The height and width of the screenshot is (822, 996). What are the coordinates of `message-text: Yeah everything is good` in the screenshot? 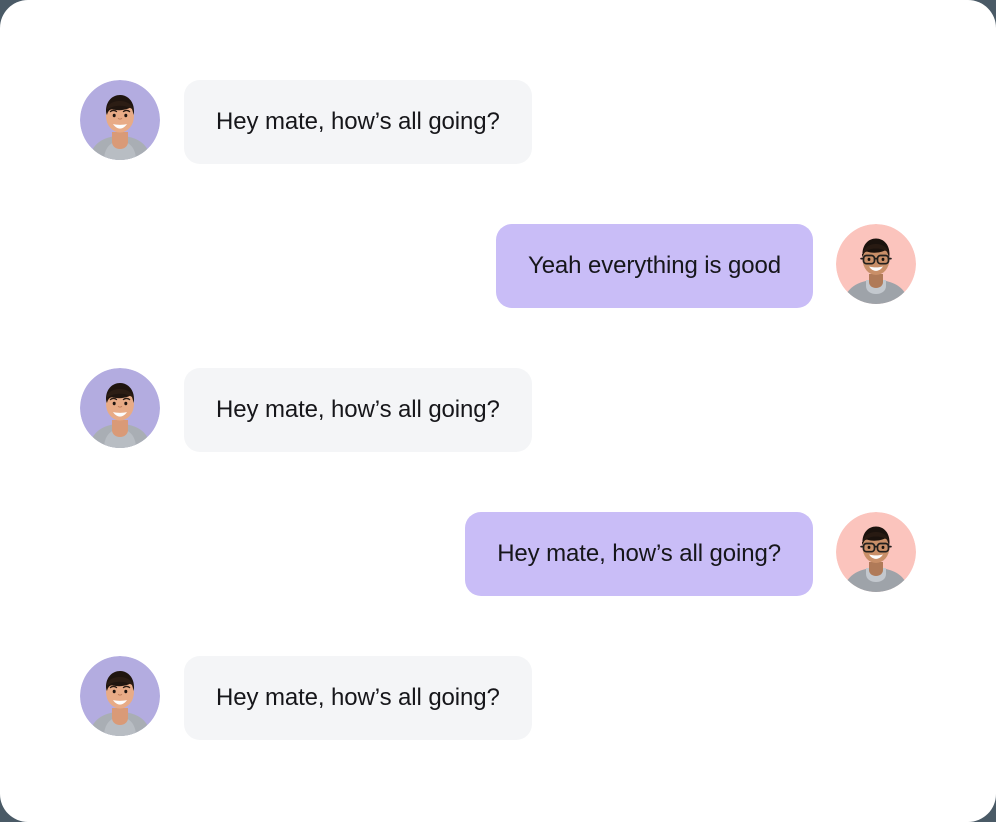 It's located at (654, 265).